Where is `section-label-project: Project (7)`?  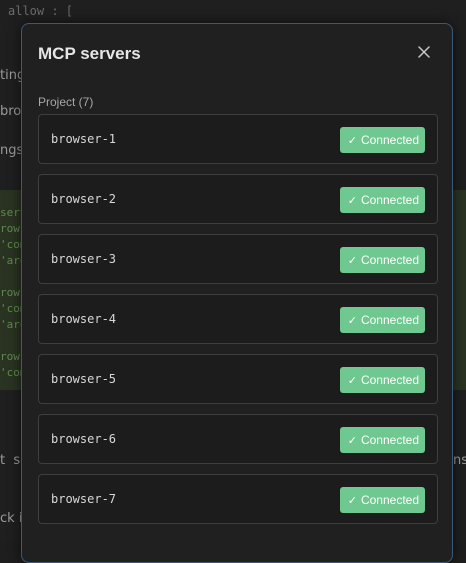 section-label-project: Project (7) is located at coordinates (66, 102).